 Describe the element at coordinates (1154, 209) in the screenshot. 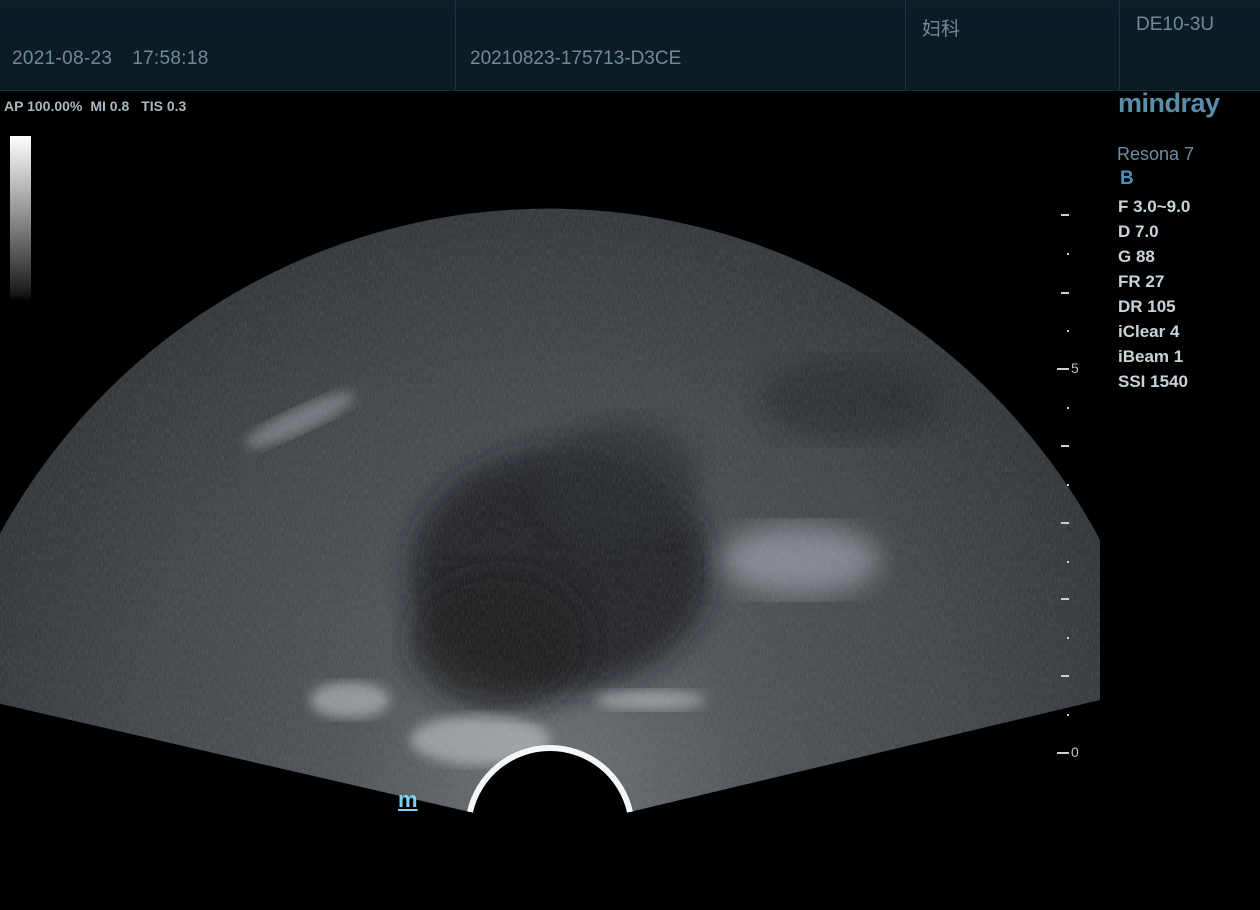

I see `param-frequency: F 3.0~9.0` at that location.